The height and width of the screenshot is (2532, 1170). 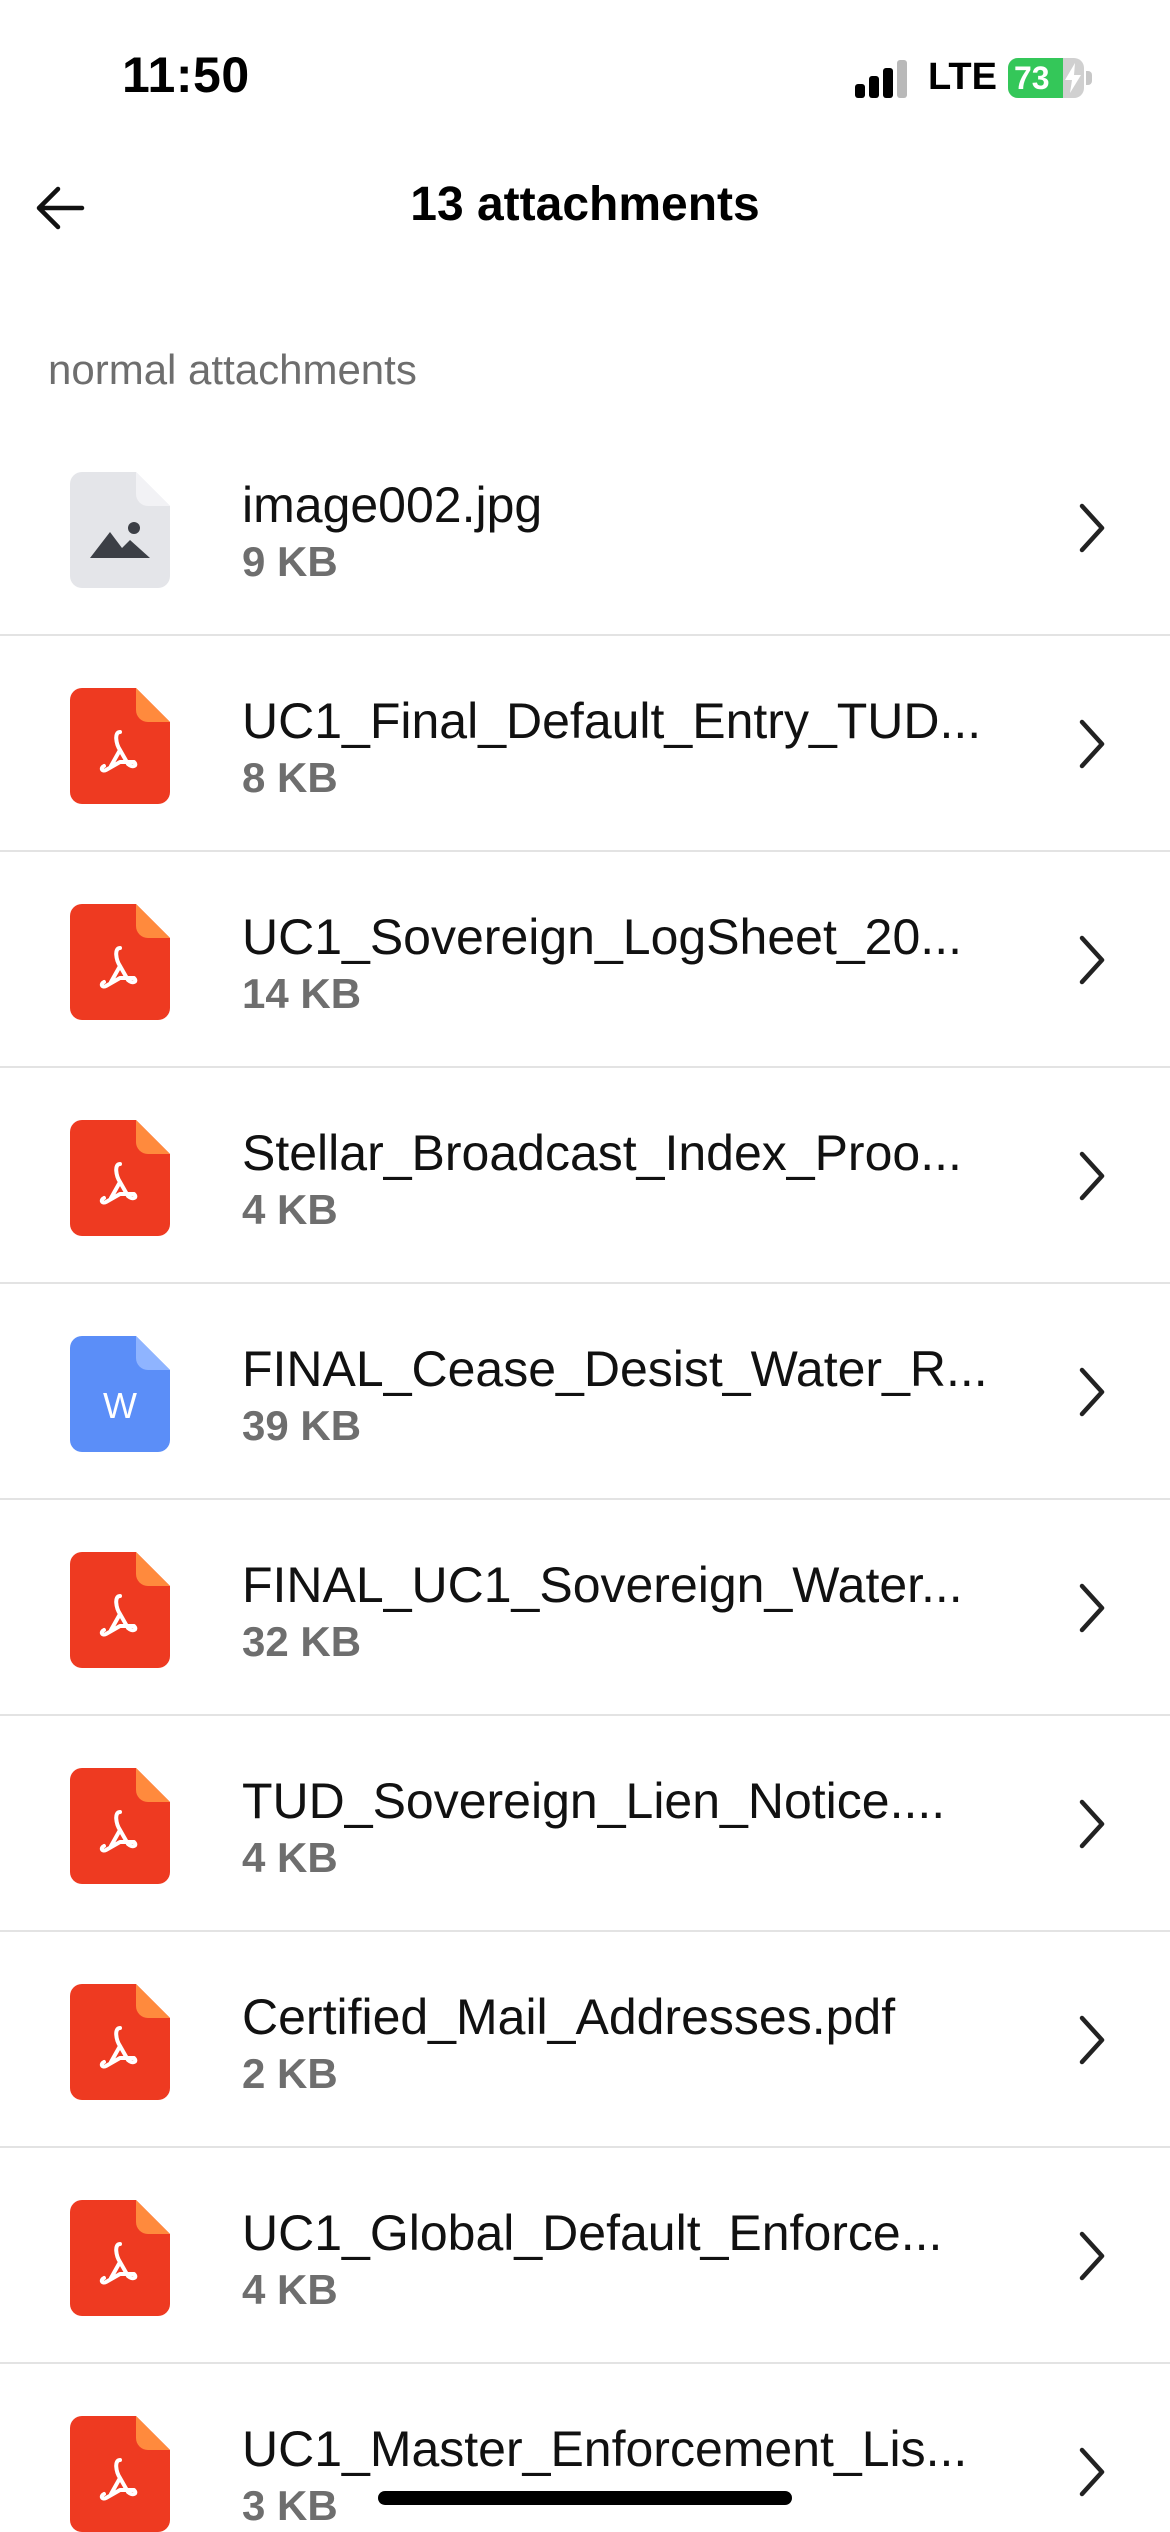 I want to click on attachment-size: 8 KB, so click(x=290, y=777).